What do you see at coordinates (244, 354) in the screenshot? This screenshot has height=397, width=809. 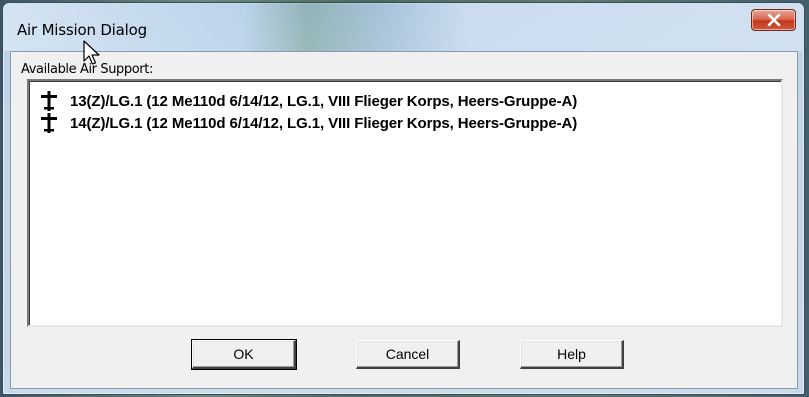 I see `ok-button: OK` at bounding box center [244, 354].